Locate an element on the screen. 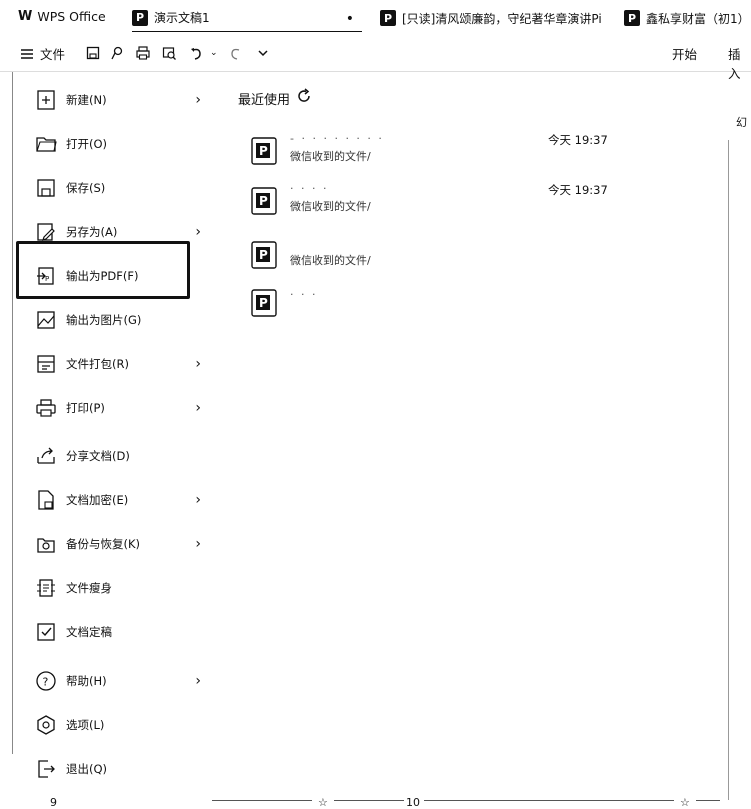 The image size is (751, 809). refresh-icon is located at coordinates (304, 98).